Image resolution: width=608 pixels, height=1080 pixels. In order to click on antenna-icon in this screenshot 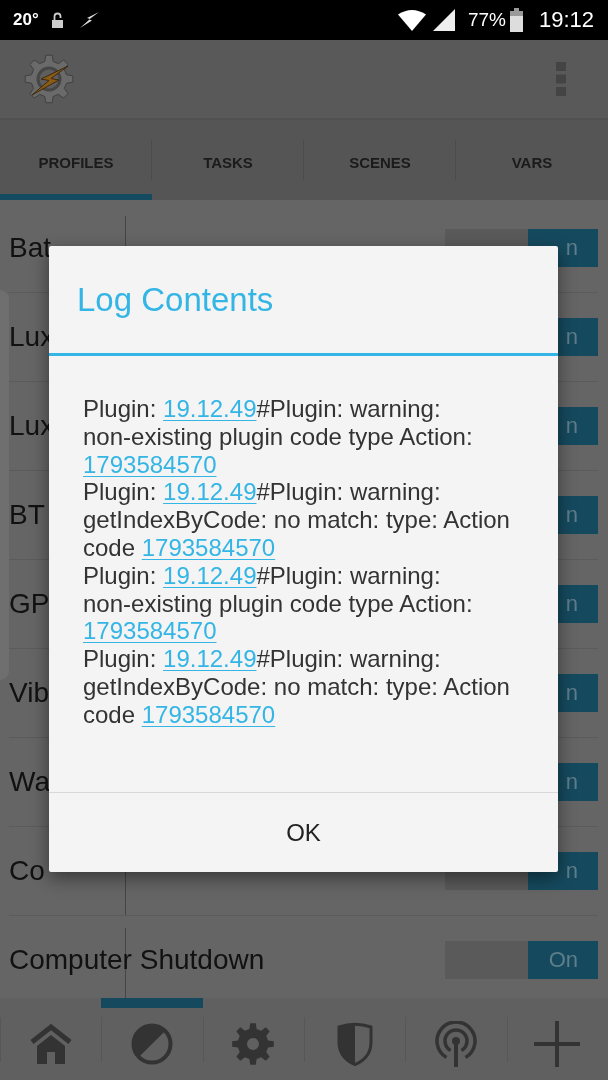, I will do `click(455, 1044)`.